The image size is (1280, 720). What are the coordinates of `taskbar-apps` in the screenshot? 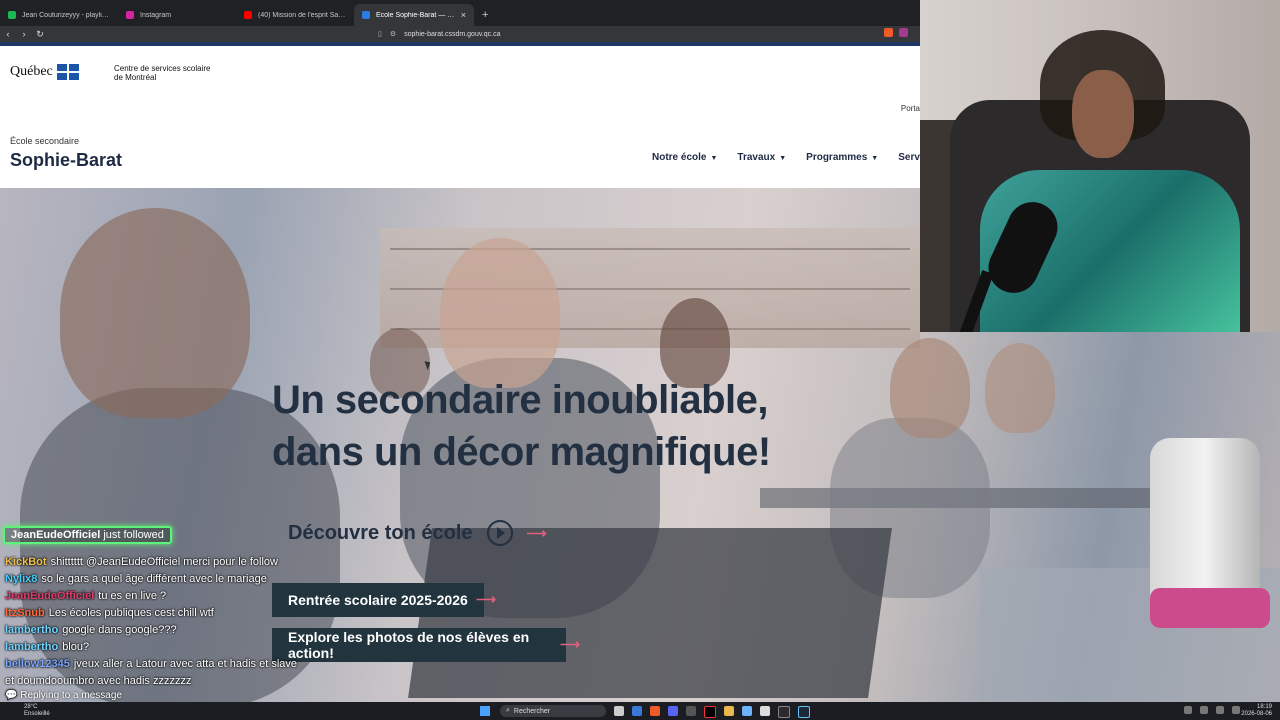 It's located at (712, 712).